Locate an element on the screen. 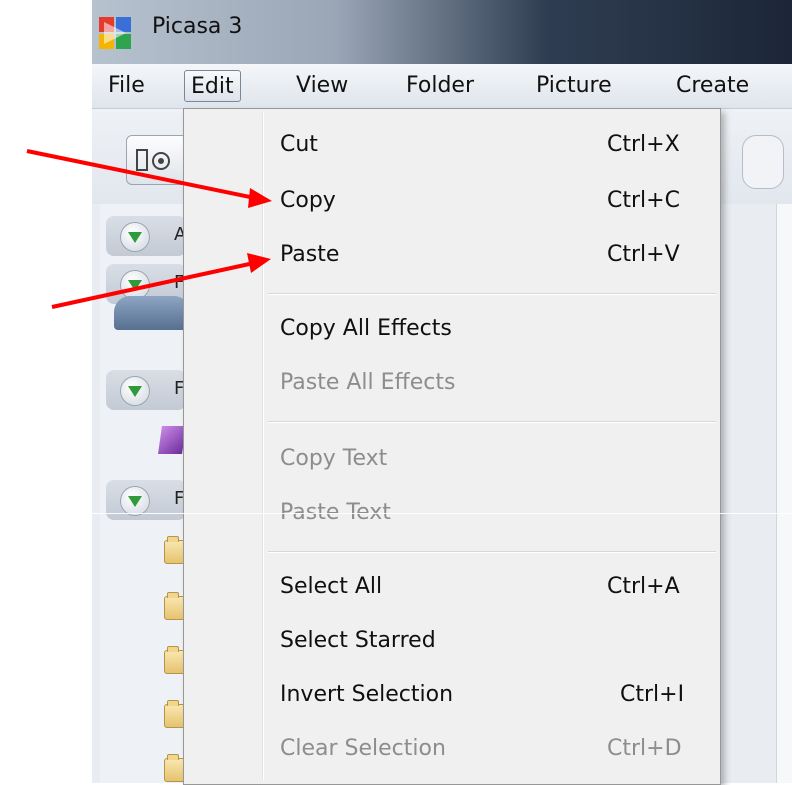  sidebar-group-3: F is located at coordinates (146, 390).